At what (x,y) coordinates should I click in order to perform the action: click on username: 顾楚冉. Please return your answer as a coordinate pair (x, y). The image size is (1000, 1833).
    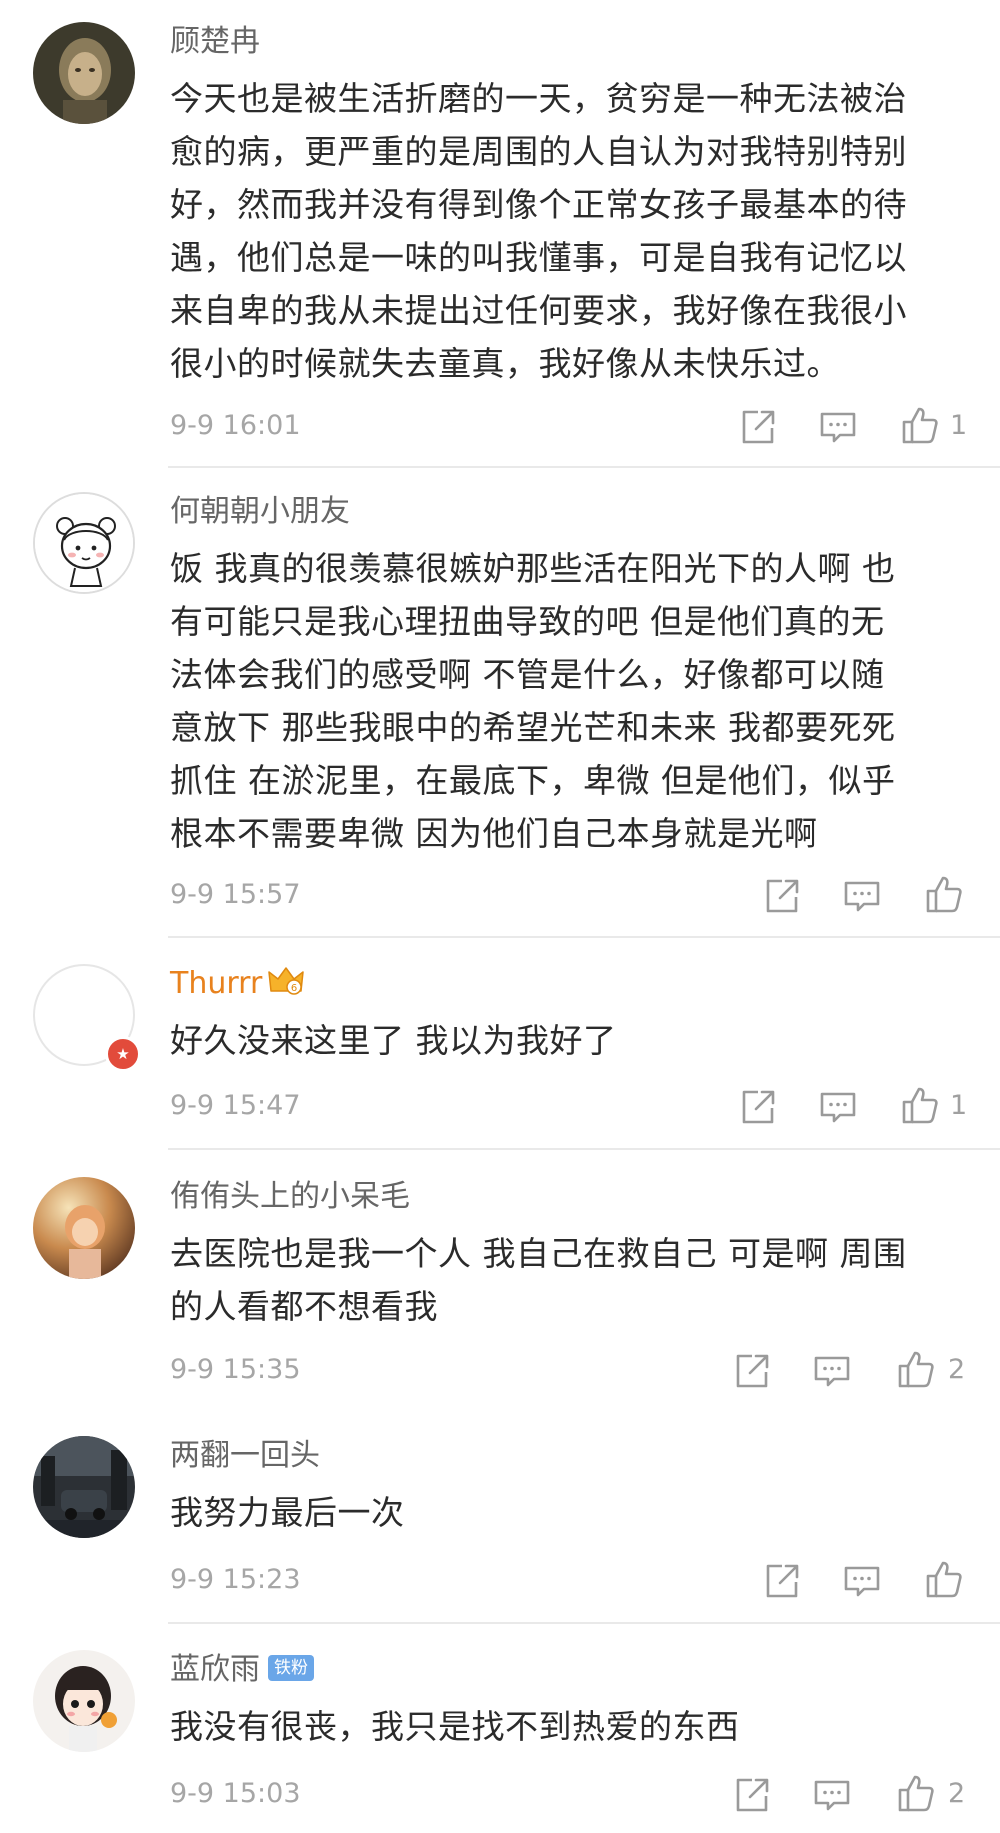
    Looking at the image, I should click on (215, 42).